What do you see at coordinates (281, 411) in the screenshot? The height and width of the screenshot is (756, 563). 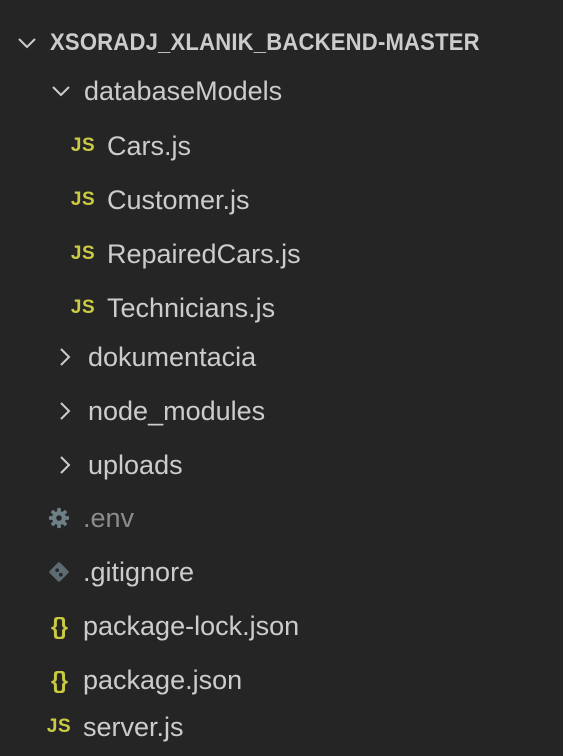 I see `tree-folder-node-modules: node_modules` at bounding box center [281, 411].